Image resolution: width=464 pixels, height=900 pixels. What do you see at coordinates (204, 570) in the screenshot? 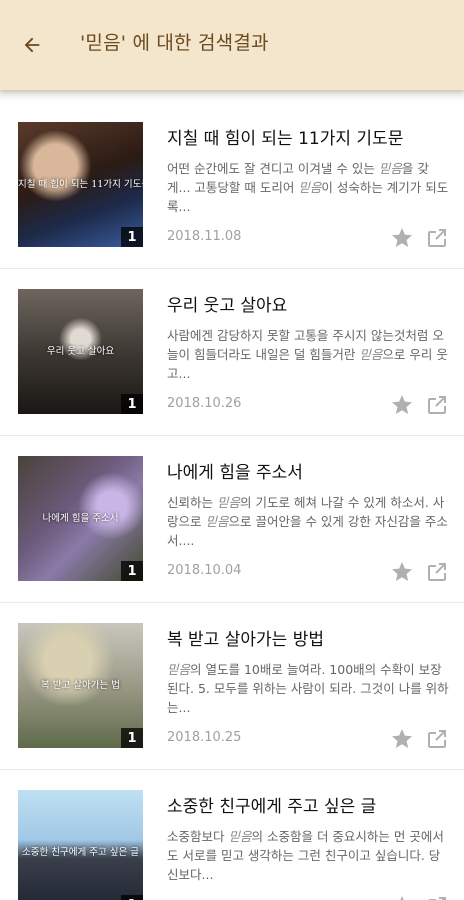
I see `result-date: 2018.10.04` at bounding box center [204, 570].